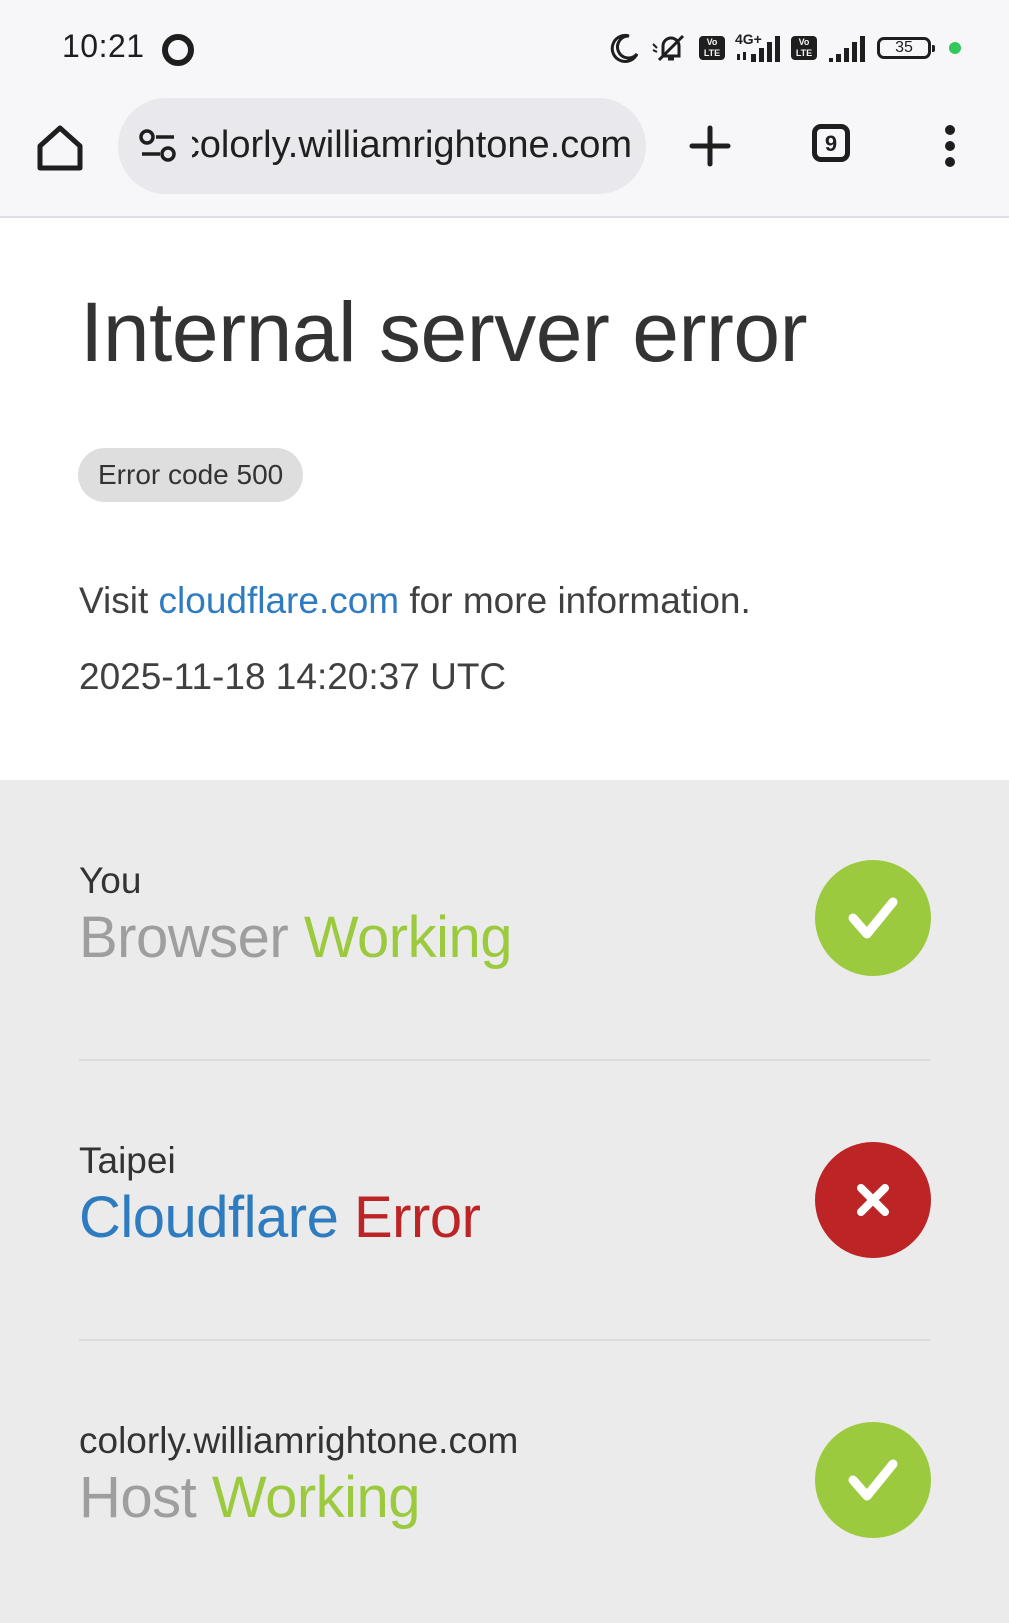 This screenshot has width=1009, height=1623. I want to click on status-row-cloudflare: Taipei Cloudflare Error, so click(505, 1190).